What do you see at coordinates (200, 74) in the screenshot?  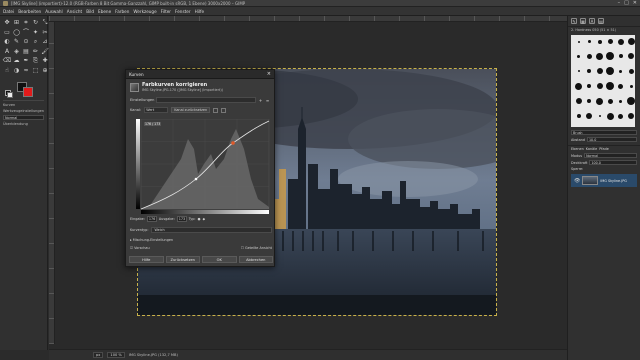 I see `dialog-titlebar: Kurven ×` at bounding box center [200, 74].